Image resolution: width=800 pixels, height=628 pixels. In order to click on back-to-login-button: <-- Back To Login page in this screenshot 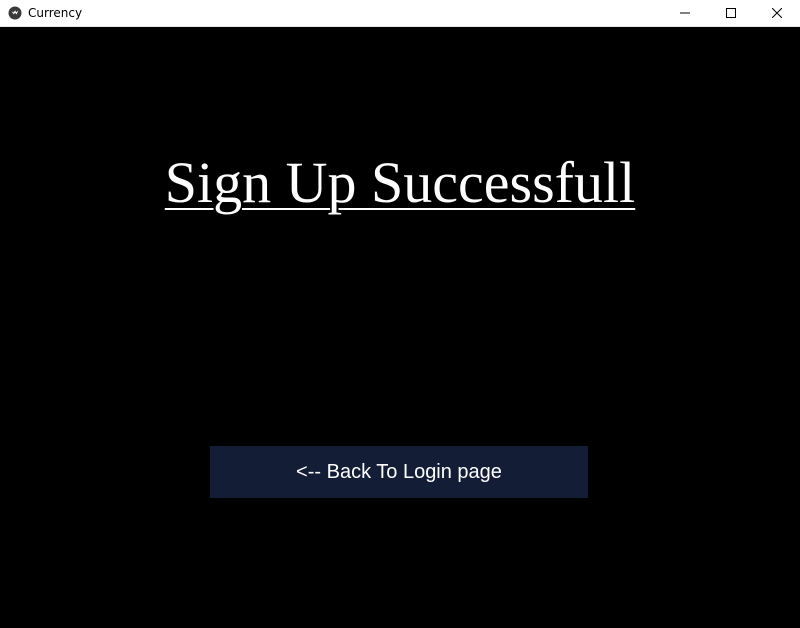, I will do `click(399, 472)`.